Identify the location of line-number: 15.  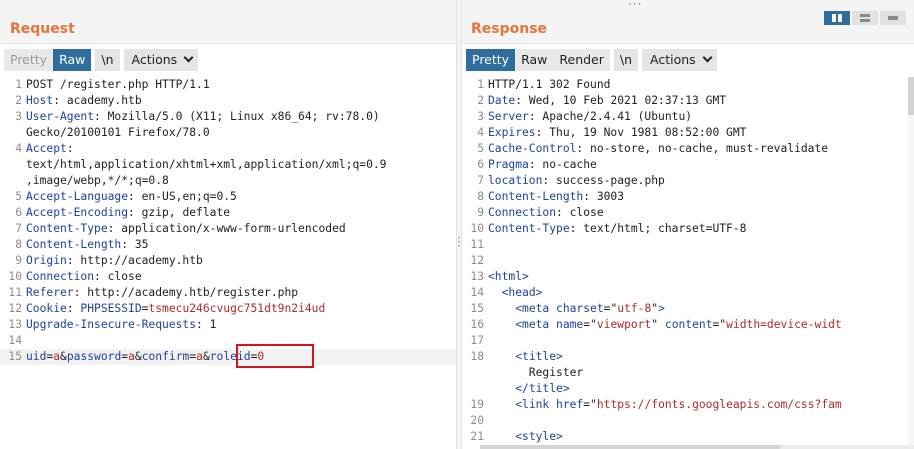
(477, 308).